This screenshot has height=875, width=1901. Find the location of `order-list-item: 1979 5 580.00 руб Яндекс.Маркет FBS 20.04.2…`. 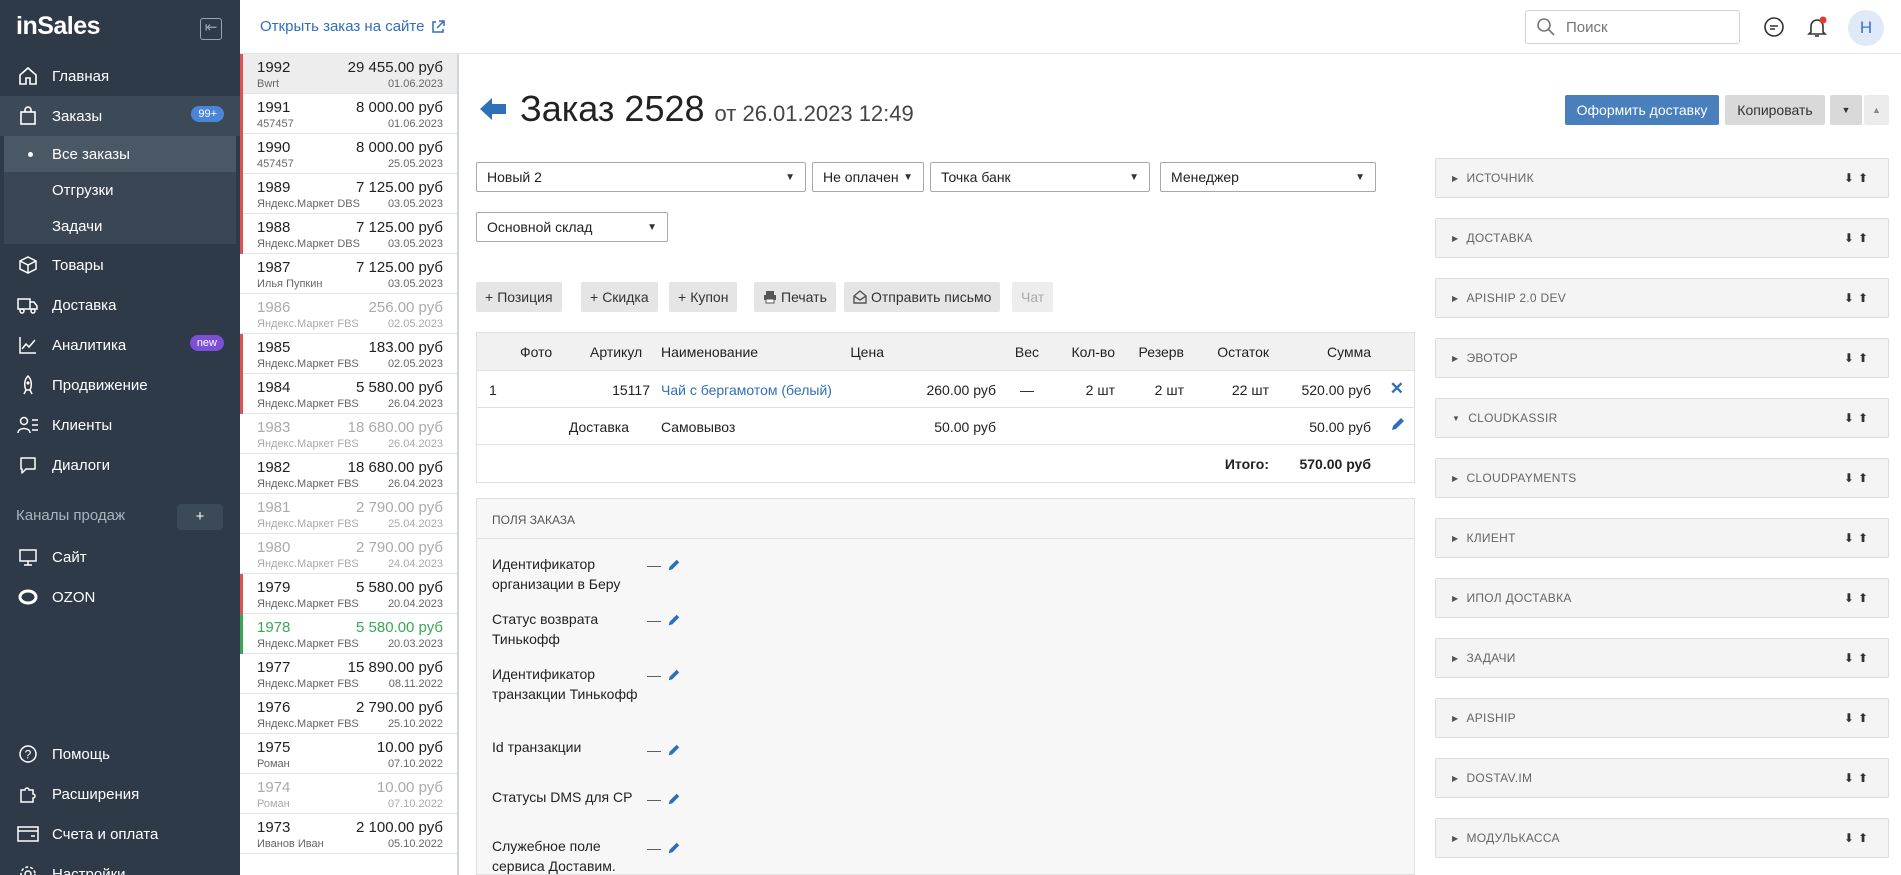

order-list-item: 1979 5 580.00 руб Яндекс.Маркет FBS 20.04.2… is located at coordinates (348, 594).